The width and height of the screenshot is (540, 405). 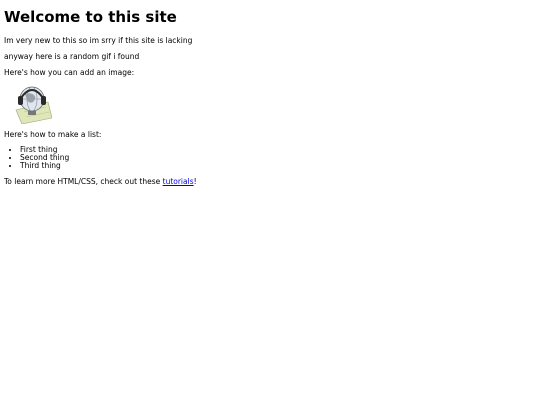 What do you see at coordinates (69, 72) in the screenshot?
I see `image-heading: Here's how you can add an image:` at bounding box center [69, 72].